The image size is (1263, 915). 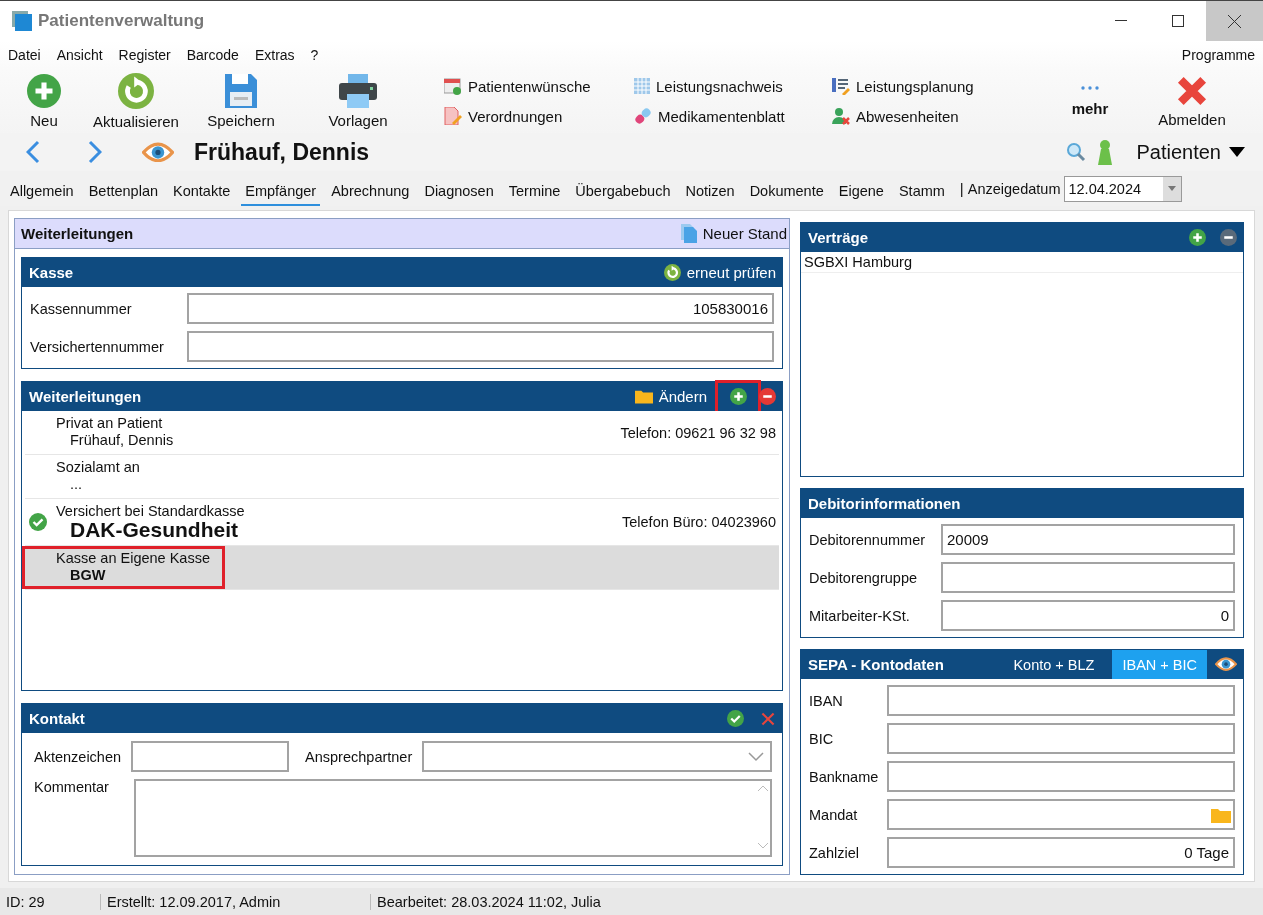 I want to click on toolbar-button: Vorlagen, so click(x=358, y=101).